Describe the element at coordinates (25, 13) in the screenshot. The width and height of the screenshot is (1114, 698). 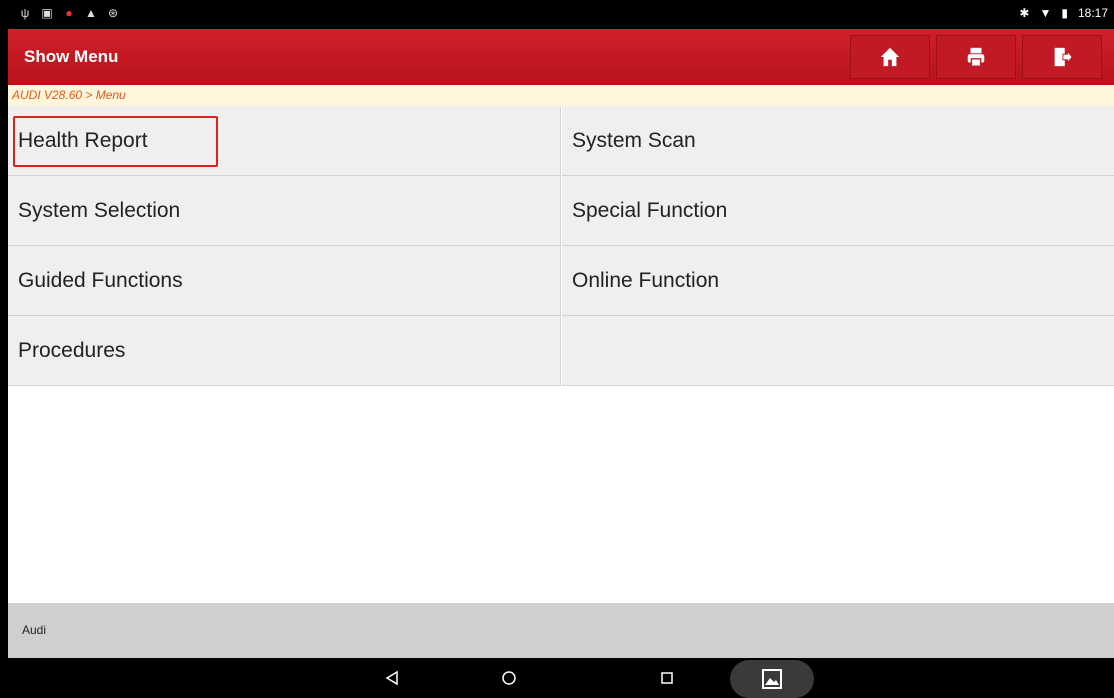
I see `usb-icon: ψ` at that location.